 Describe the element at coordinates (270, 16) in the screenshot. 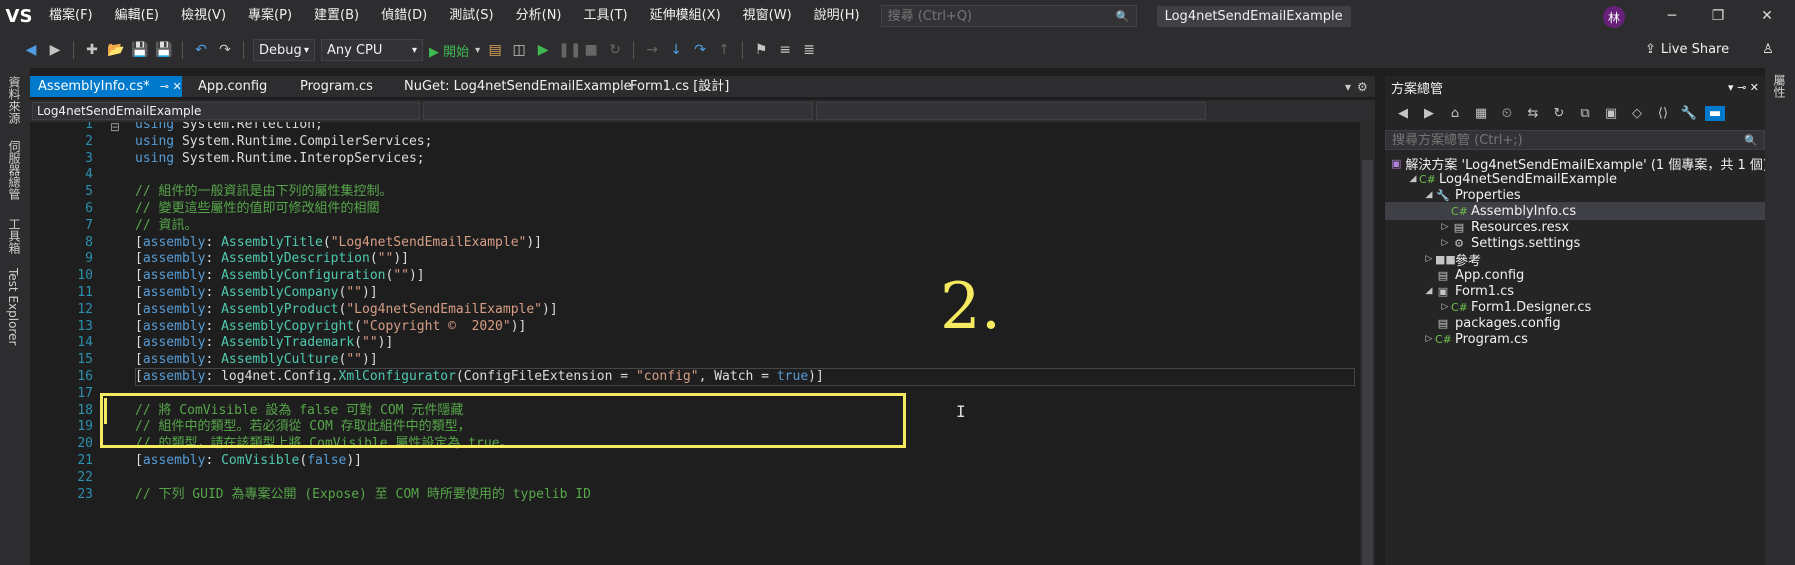

I see `menu-item: 專案(P)` at that location.